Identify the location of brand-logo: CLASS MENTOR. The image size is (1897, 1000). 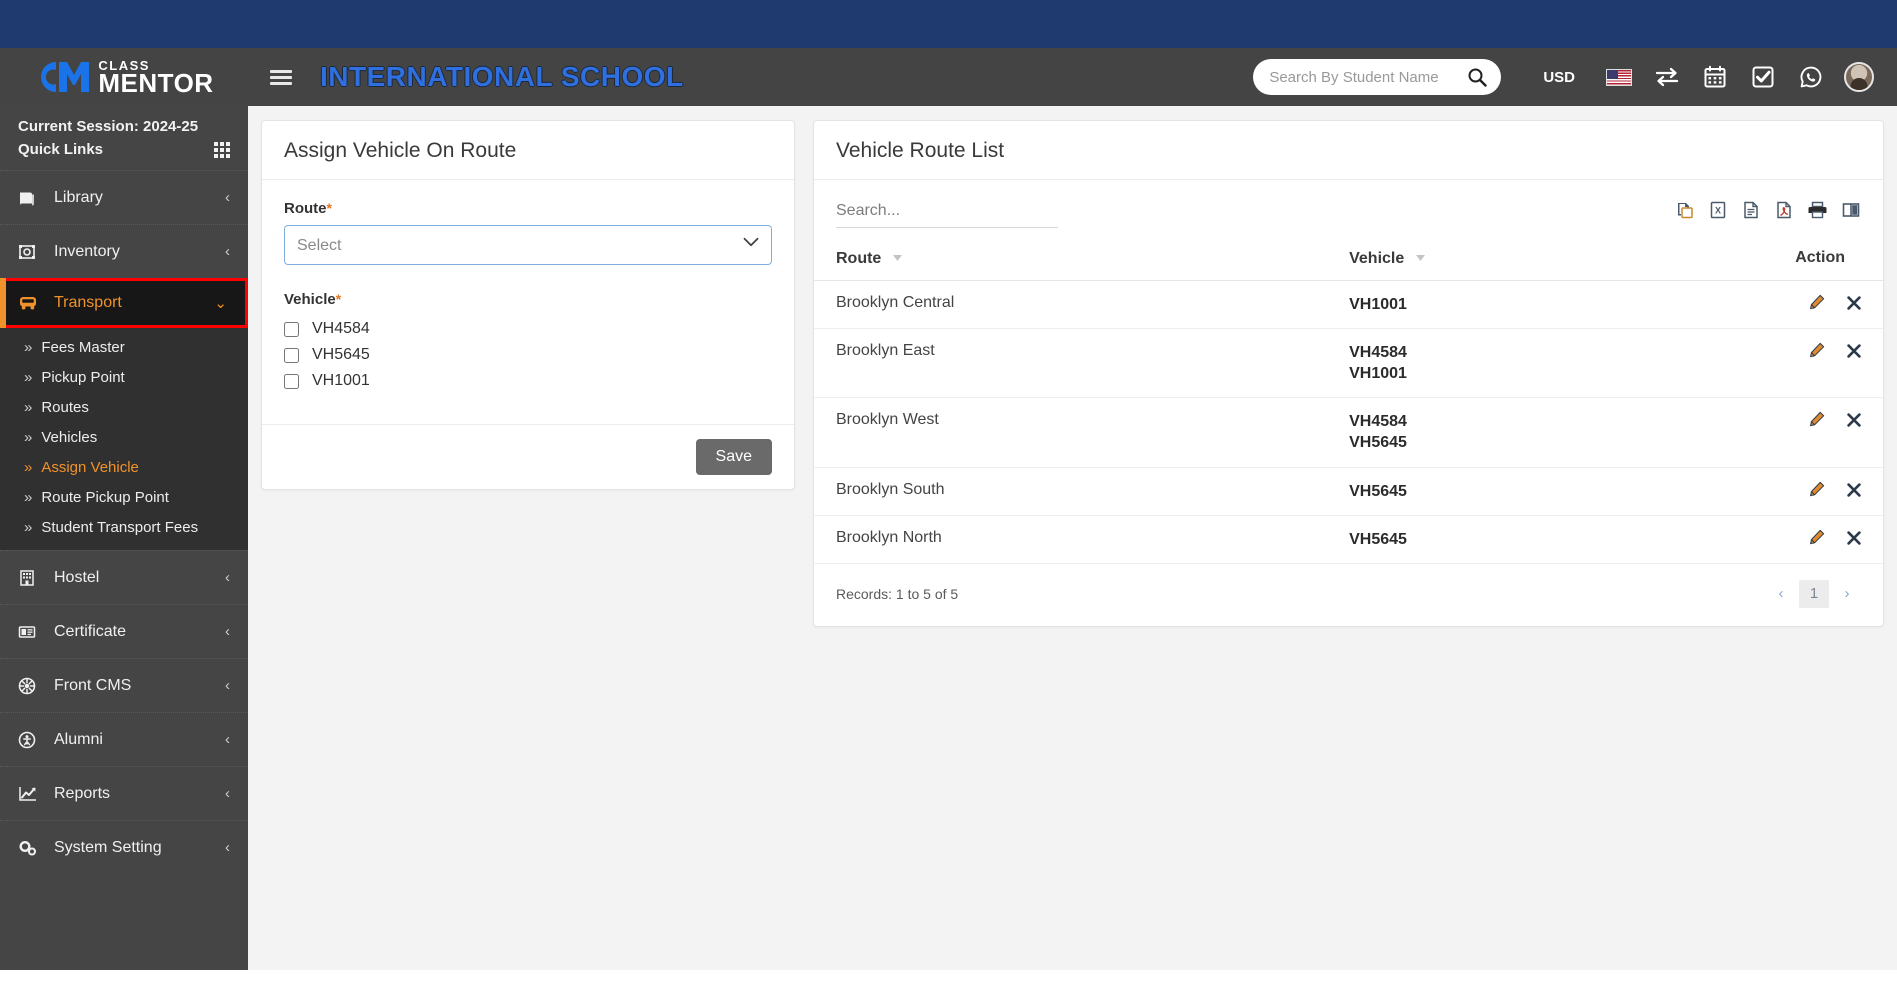
(124, 77).